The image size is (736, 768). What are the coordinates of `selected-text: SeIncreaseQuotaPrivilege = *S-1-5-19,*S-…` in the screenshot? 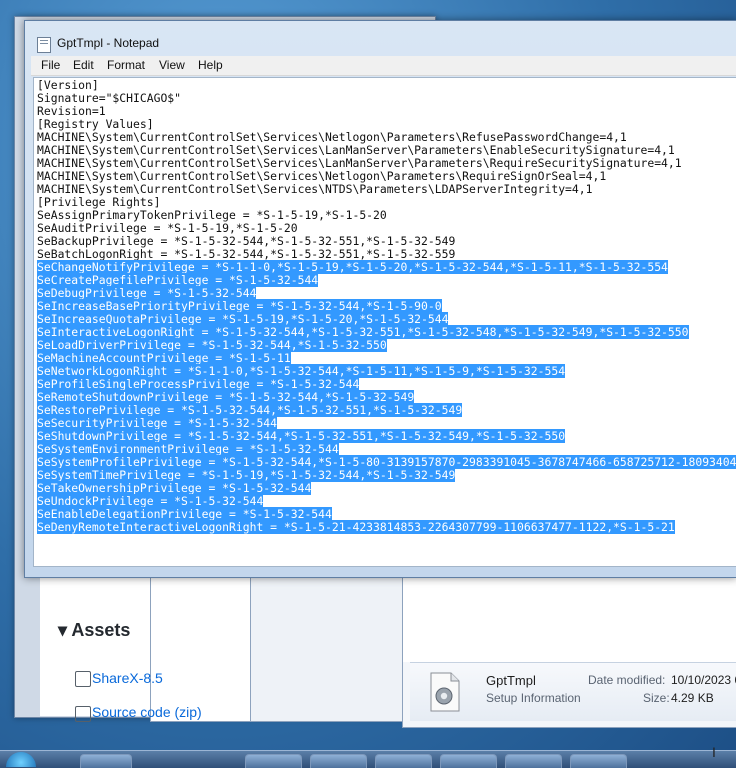 It's located at (243, 319).